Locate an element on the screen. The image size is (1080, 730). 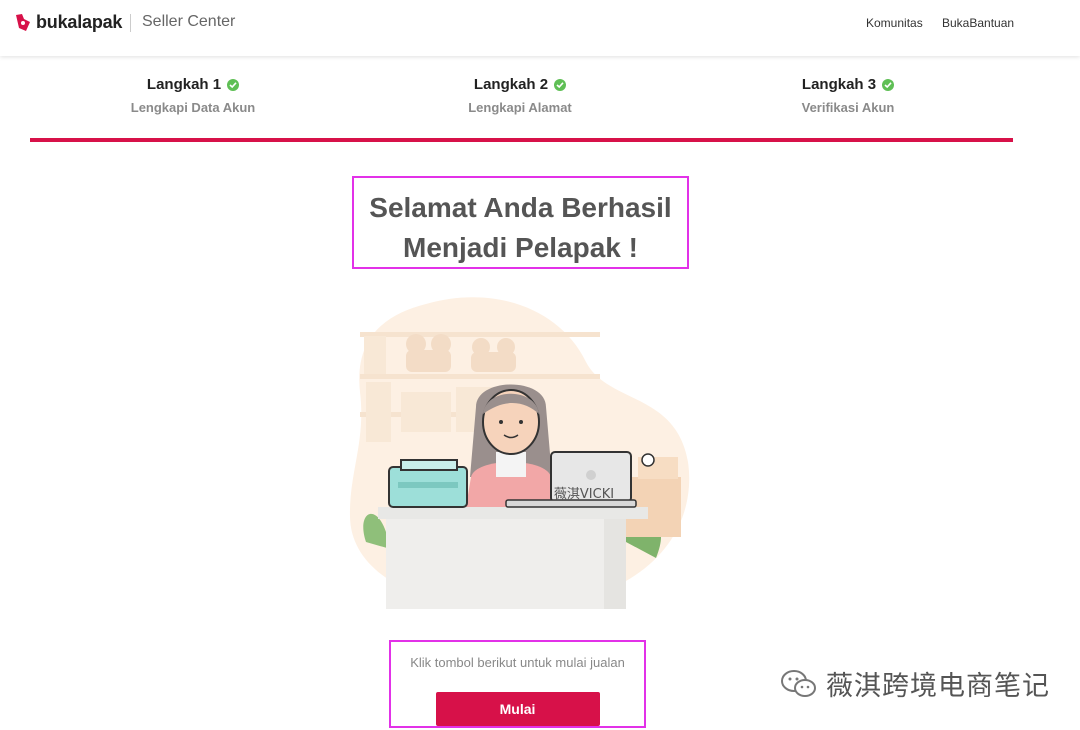
nav-komunitas: Komunitas is located at coordinates (894, 23).